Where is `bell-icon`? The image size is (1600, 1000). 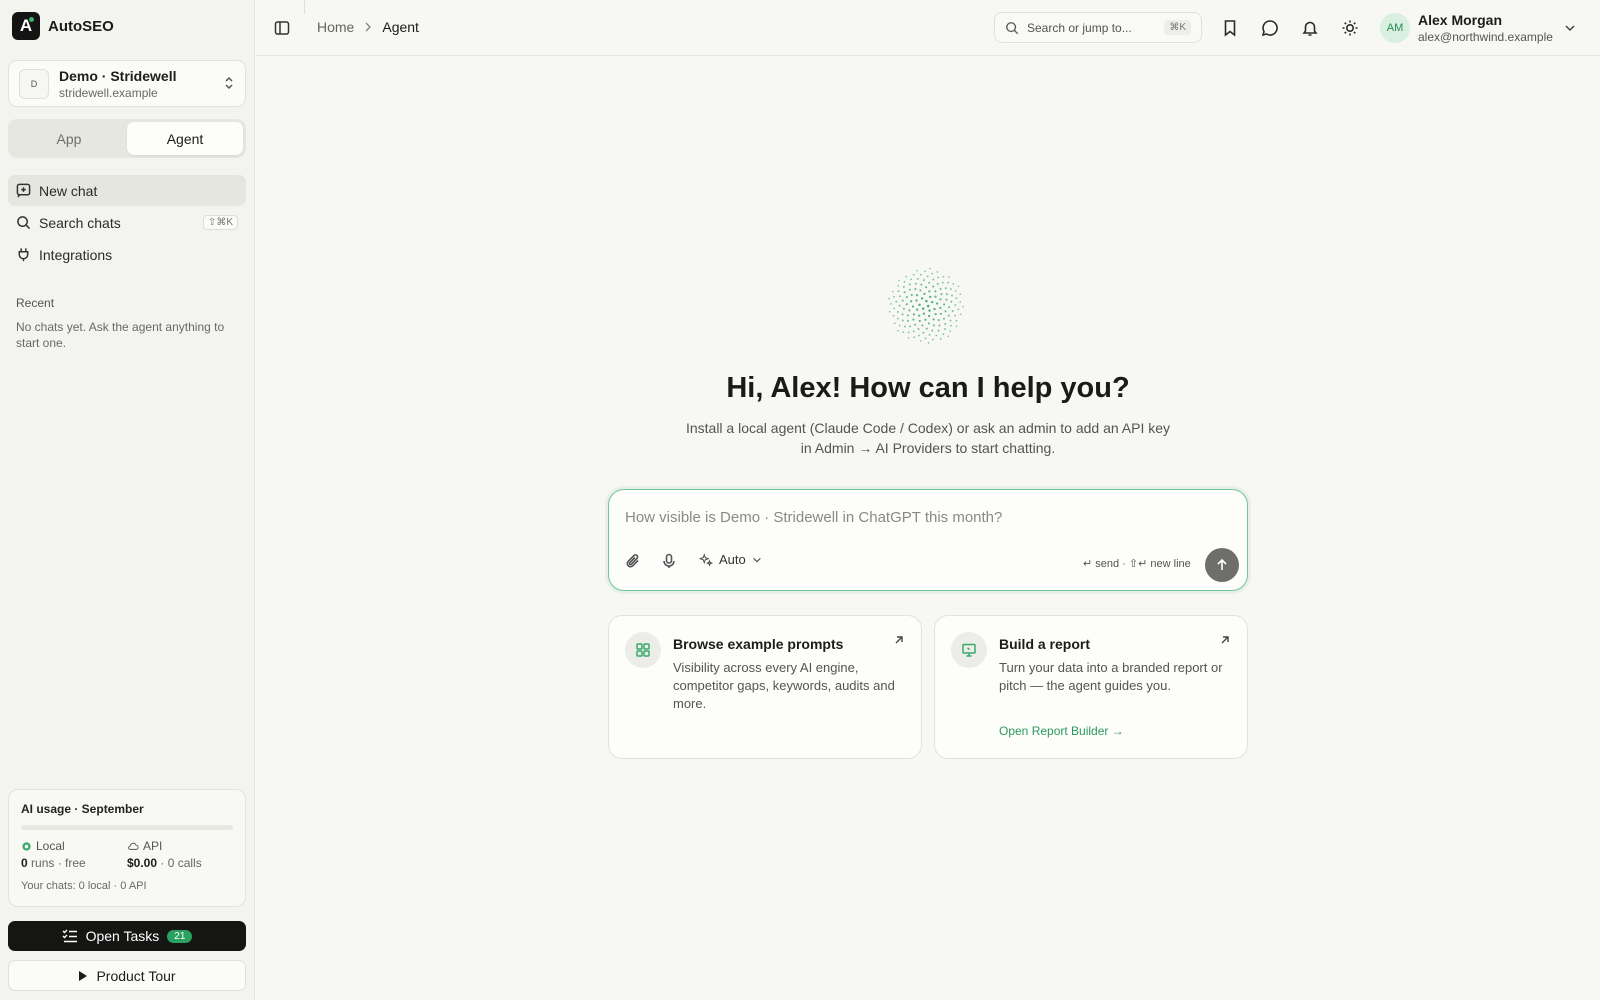
bell-icon is located at coordinates (1310, 28).